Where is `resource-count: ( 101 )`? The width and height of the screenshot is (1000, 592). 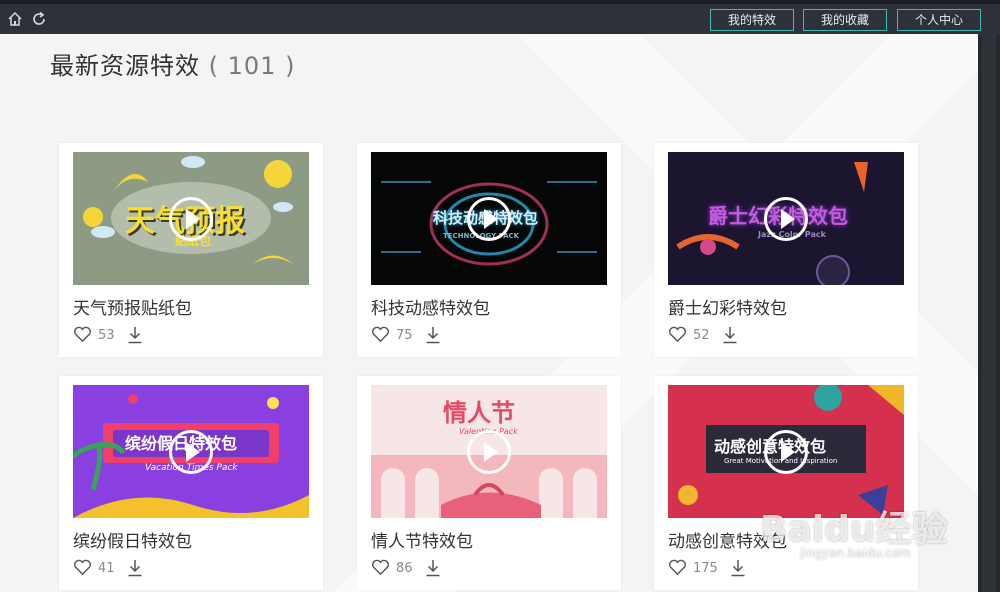 resource-count: ( 101 ) is located at coordinates (252, 66).